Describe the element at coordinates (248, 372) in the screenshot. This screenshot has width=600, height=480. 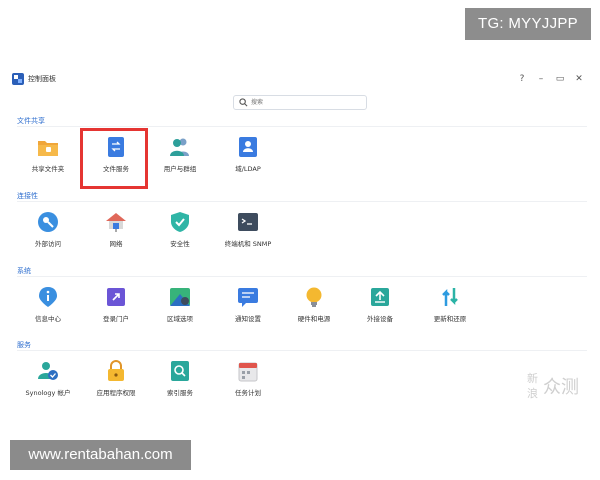
I see `task-scheduler-icon` at that location.